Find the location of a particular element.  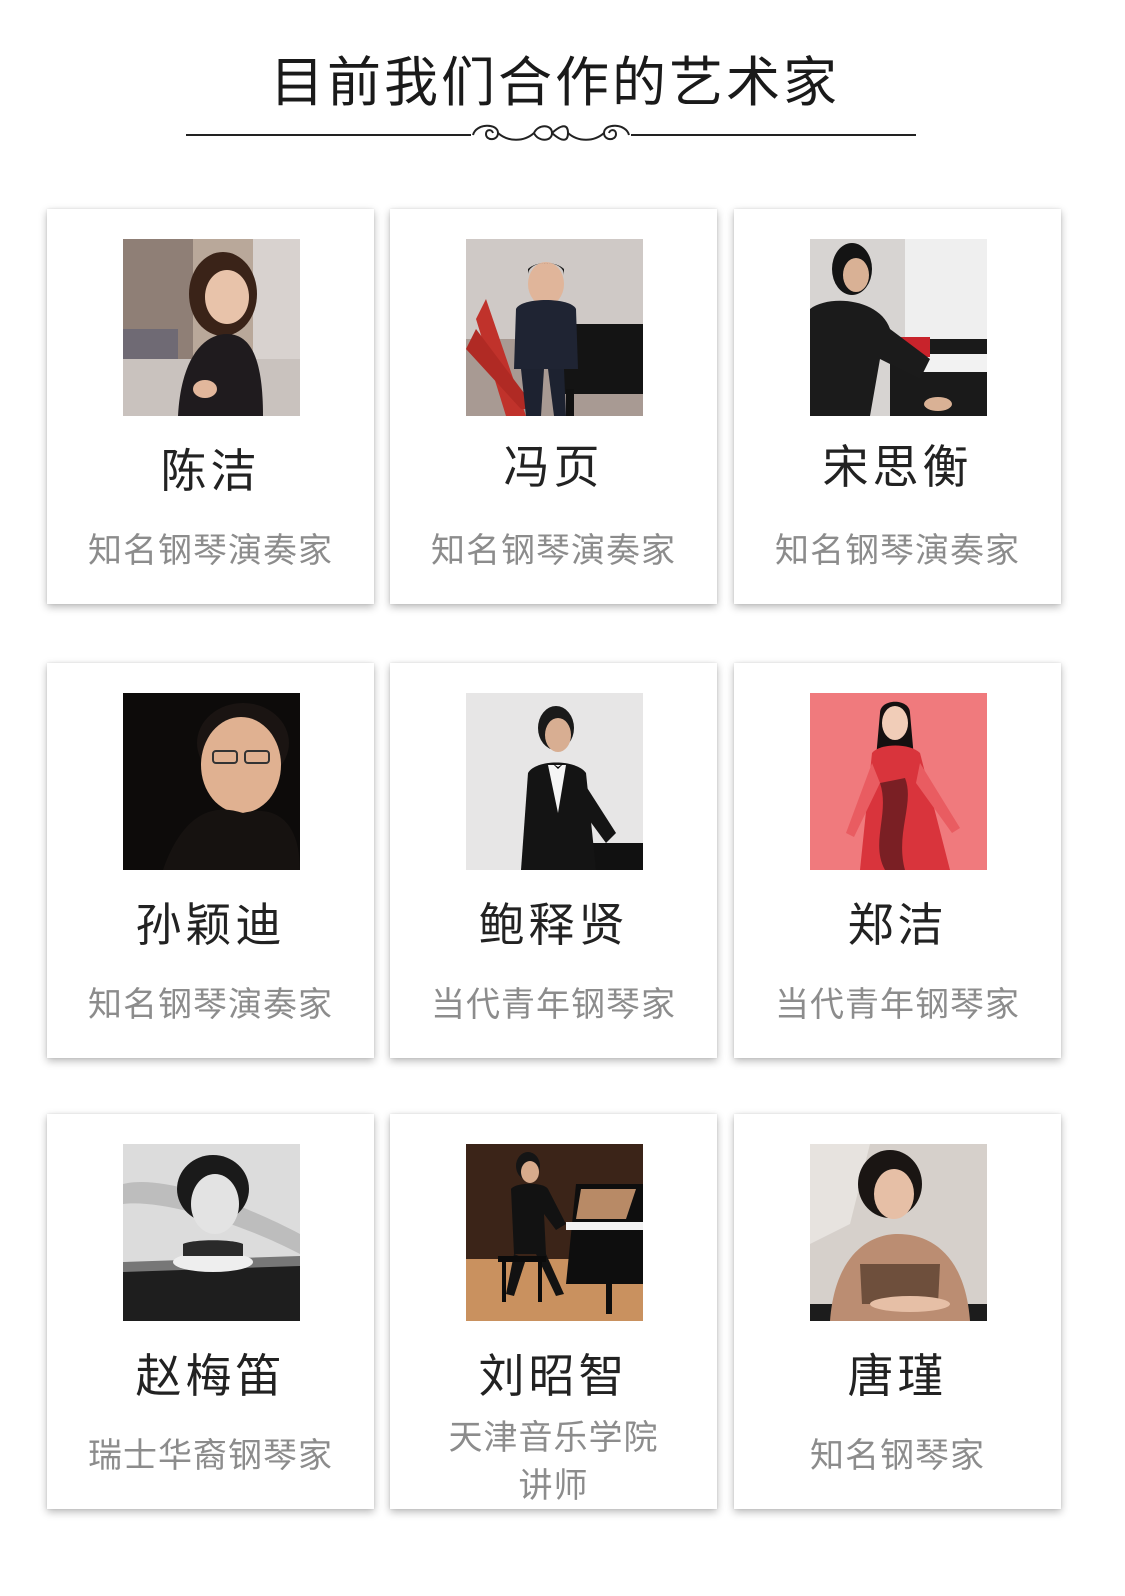

artist-card: 宋思衡 知名钢琴演奏家 is located at coordinates (897, 406).